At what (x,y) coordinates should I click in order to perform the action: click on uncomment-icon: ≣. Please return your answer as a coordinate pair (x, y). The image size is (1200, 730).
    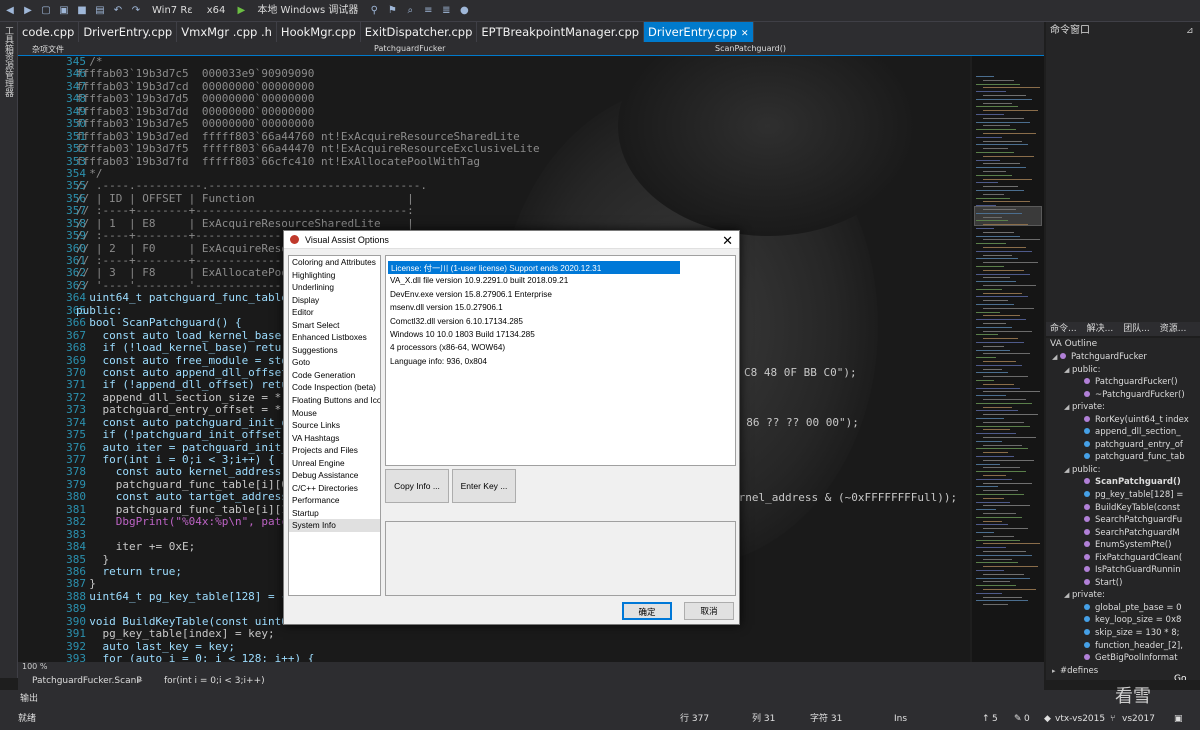
    Looking at the image, I should click on (446, 11).